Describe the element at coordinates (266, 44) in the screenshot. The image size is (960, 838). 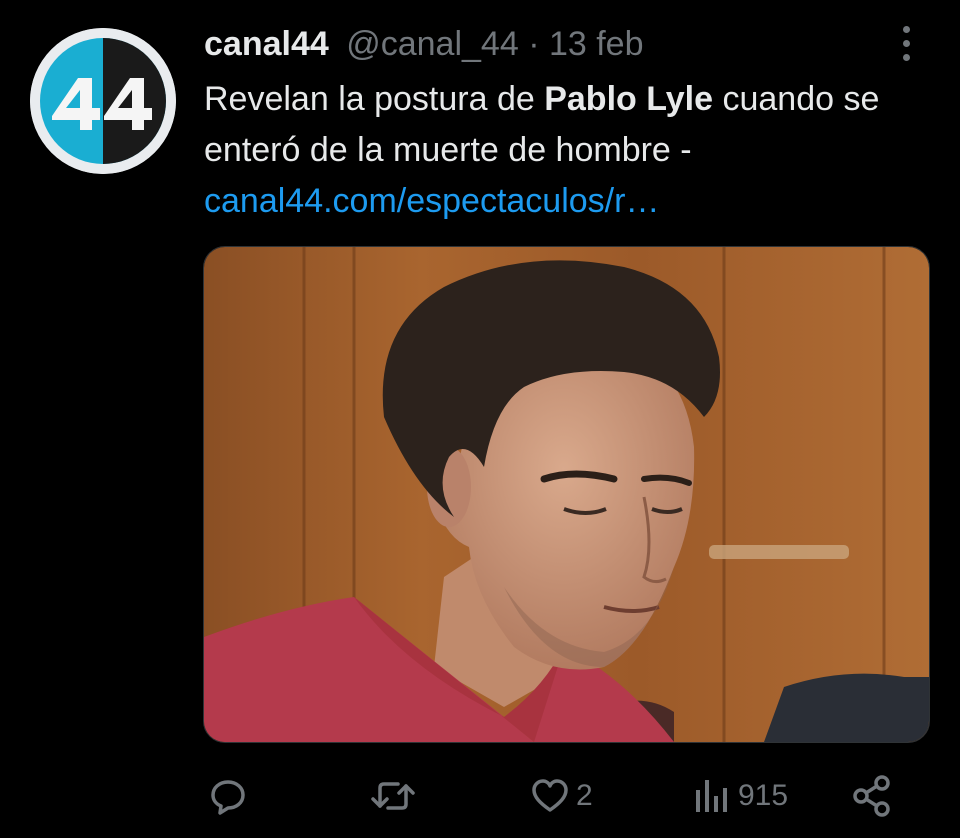
I see `display-name: canal44` at that location.